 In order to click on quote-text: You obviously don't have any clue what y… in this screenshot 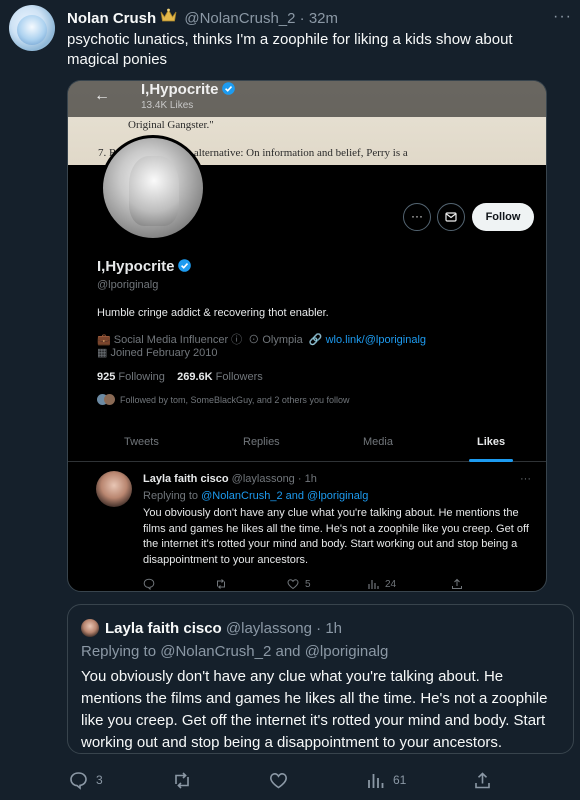, I will do `click(314, 709)`.